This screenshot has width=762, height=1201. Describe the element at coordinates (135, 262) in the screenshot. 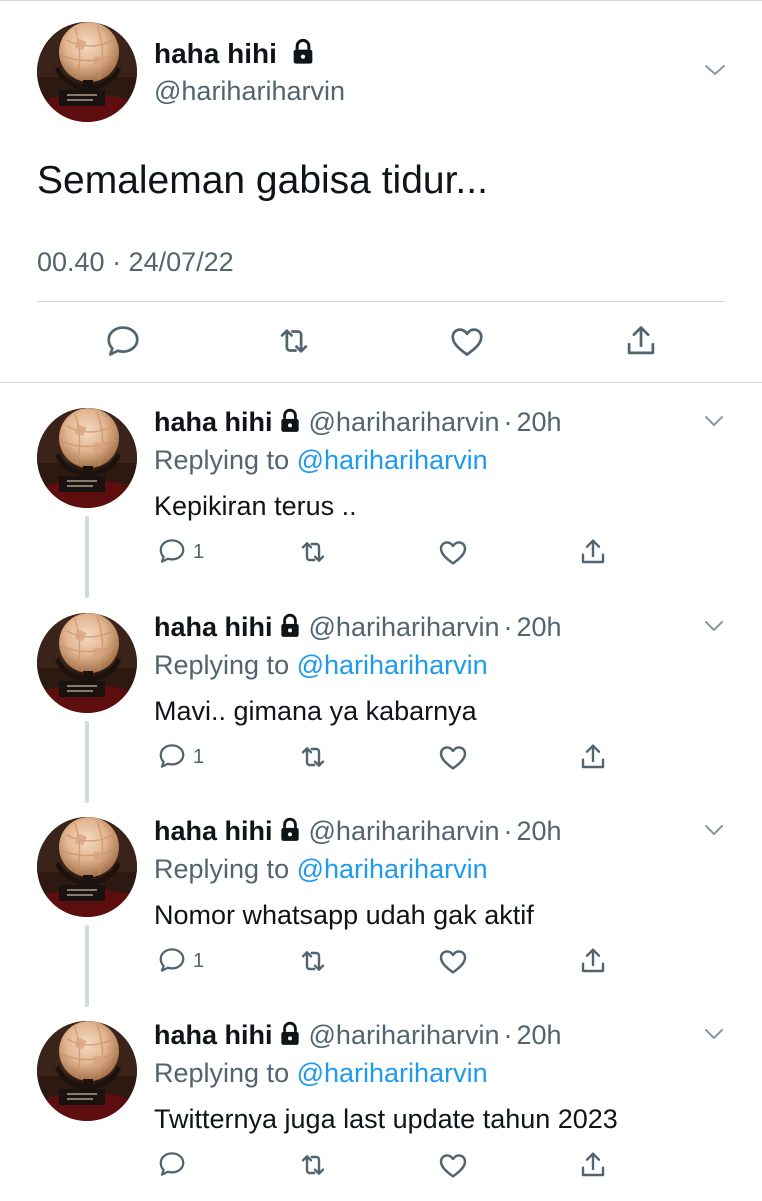

I see `timestamp: 00.40 · 24/07/22` at that location.